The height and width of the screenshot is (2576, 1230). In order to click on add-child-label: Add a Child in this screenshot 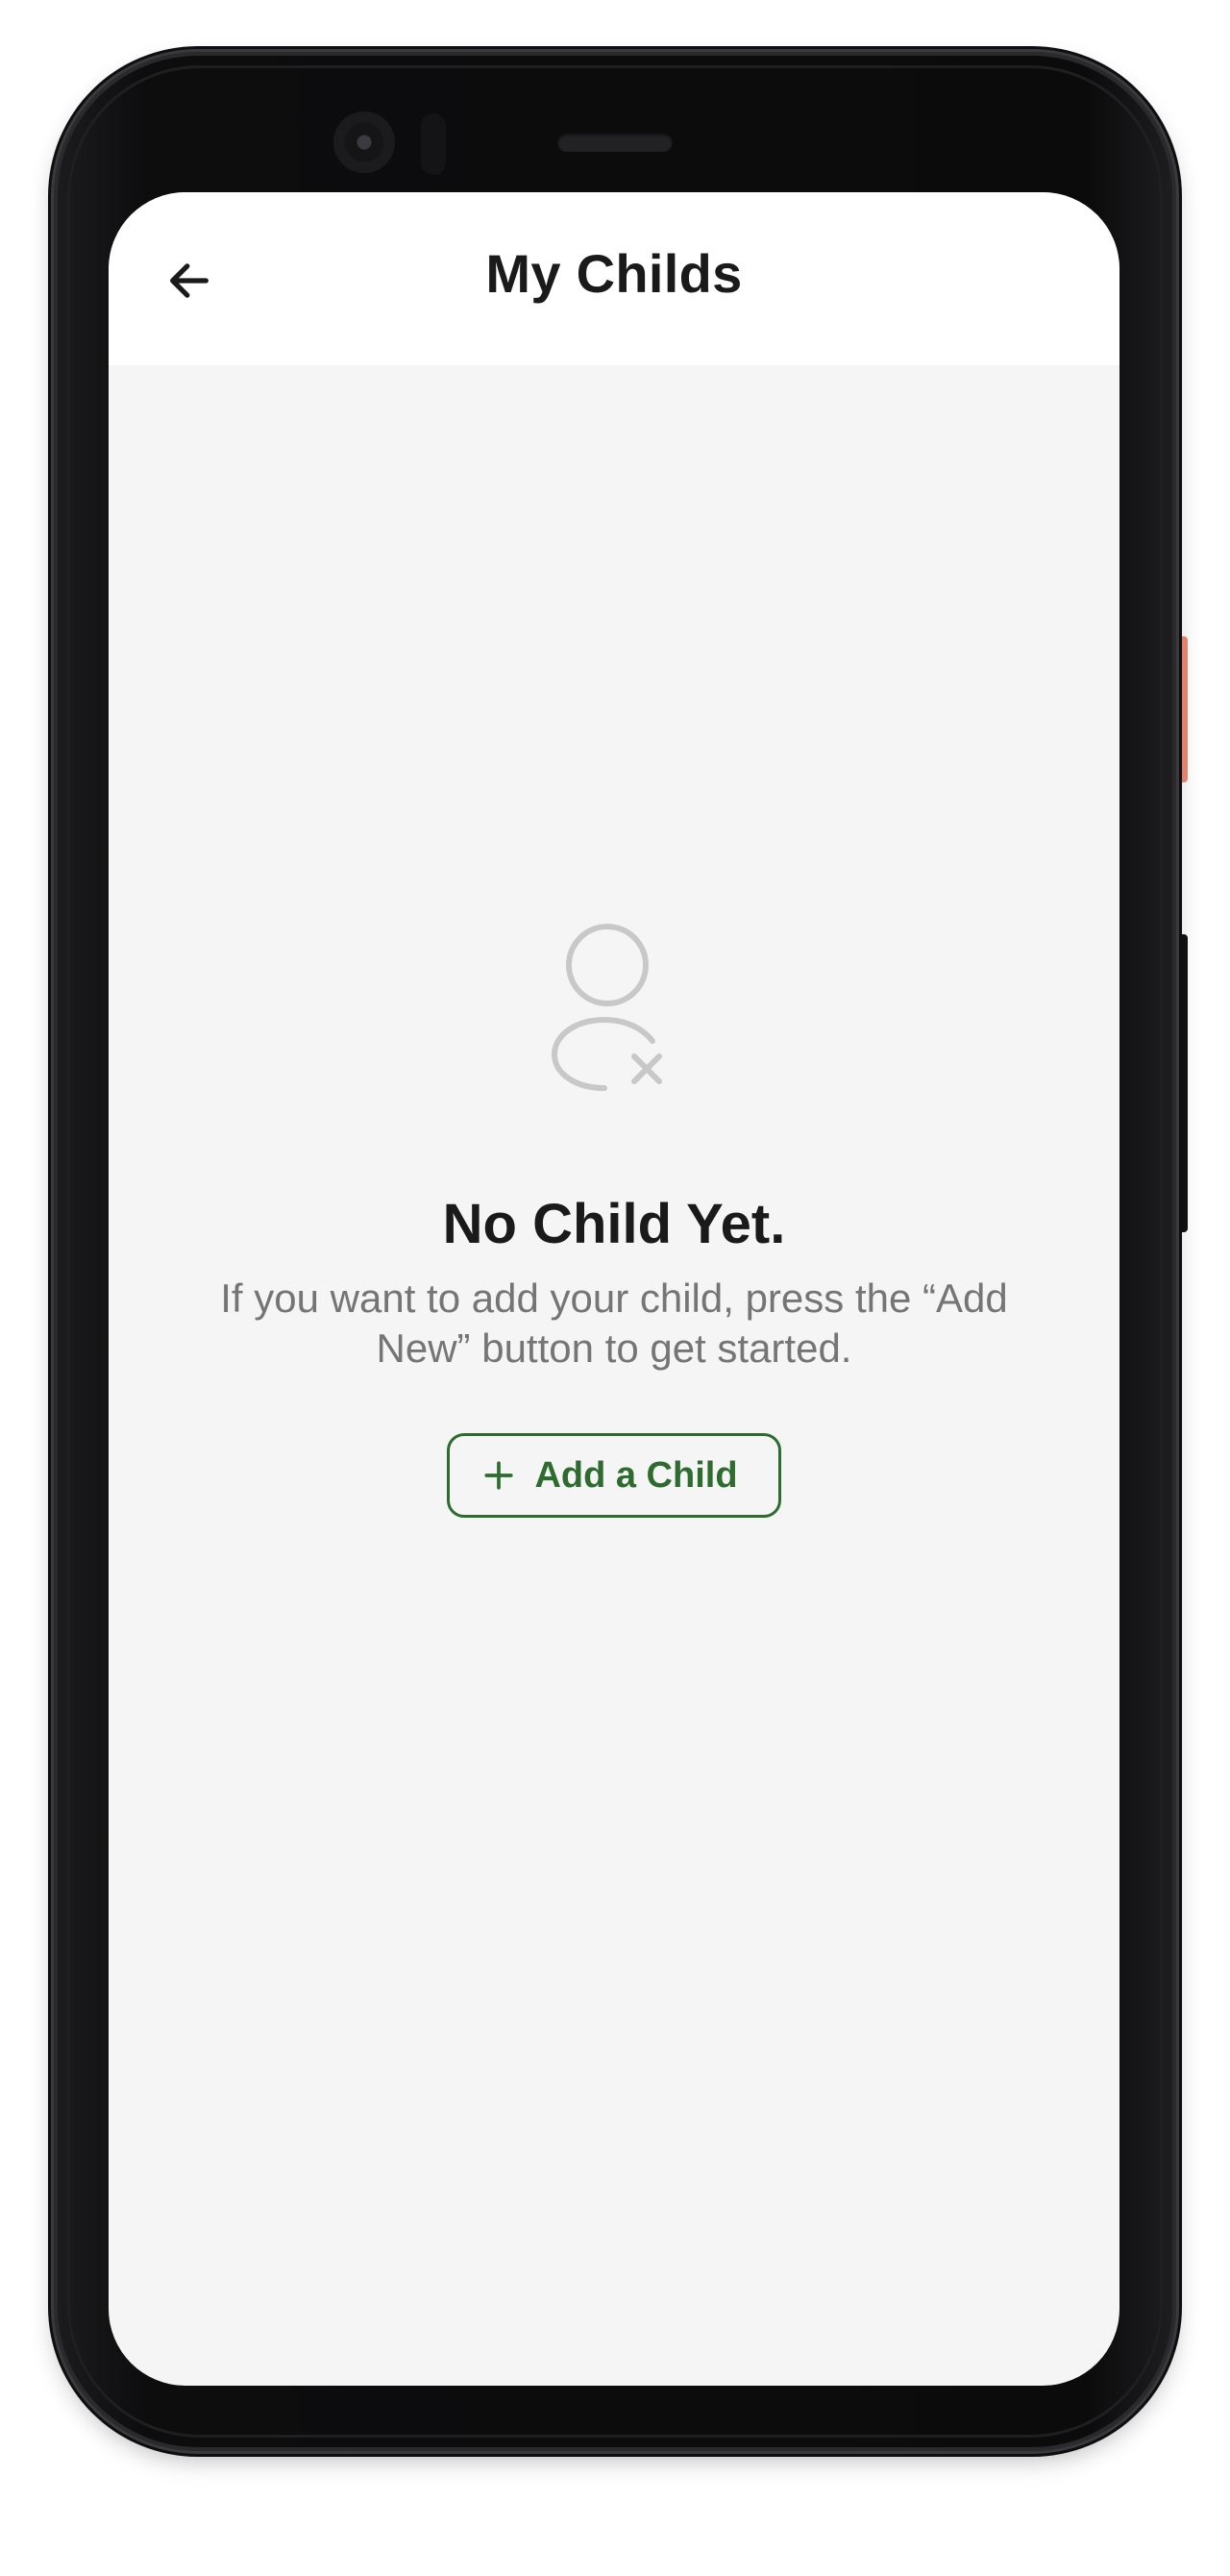, I will do `click(636, 1475)`.